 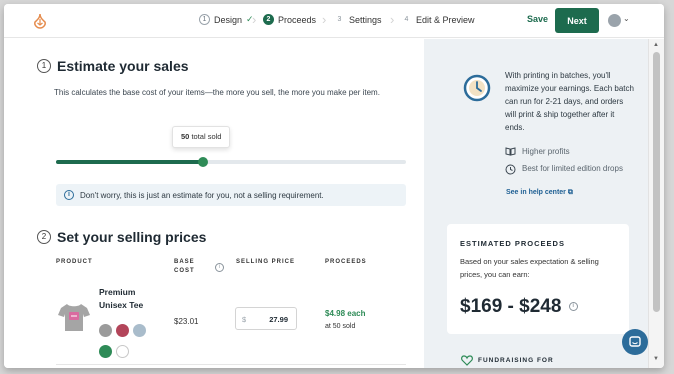 I want to click on column-header-selling-price: SELLING PRICE, so click(x=266, y=262).